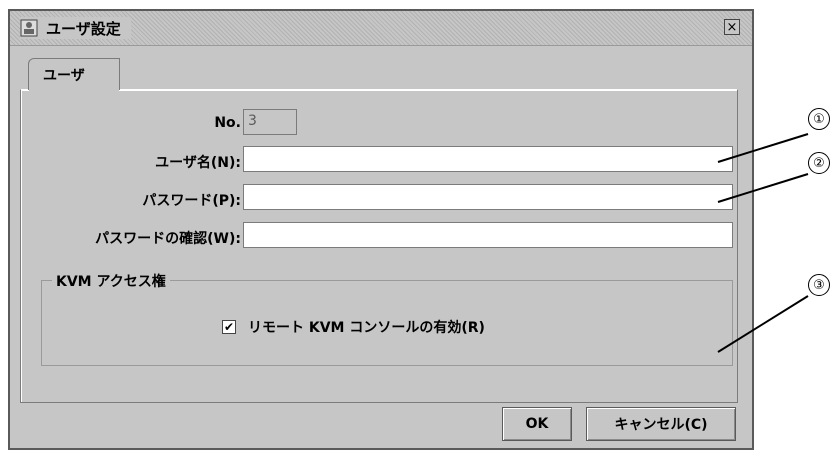  Describe the element at coordinates (819, 119) in the screenshot. I see `callout-1: ①` at that location.